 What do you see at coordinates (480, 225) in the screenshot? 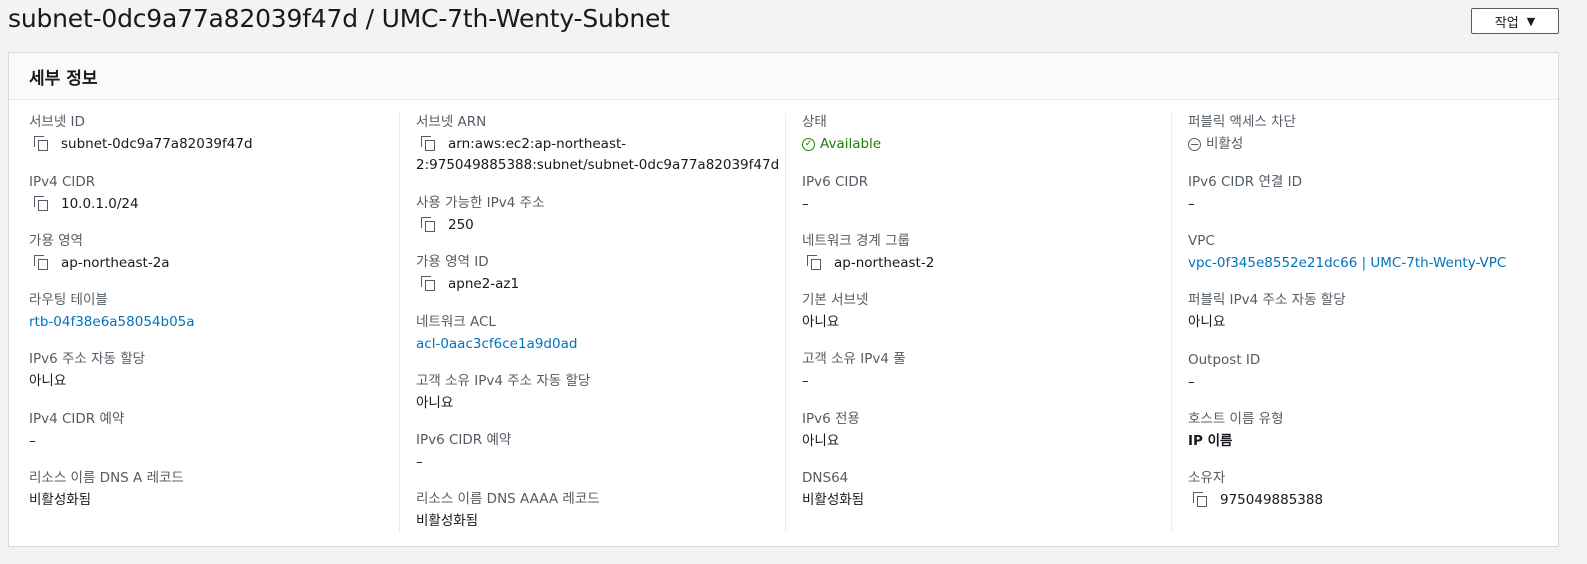
I see `field-value: 250` at bounding box center [480, 225].